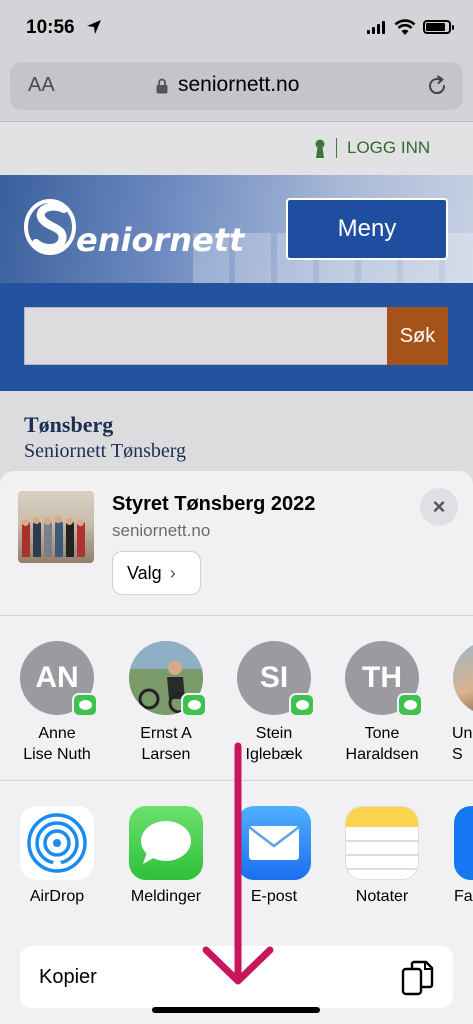 Image resolution: width=473 pixels, height=1024 pixels. I want to click on avatar: TH, so click(384, 679).